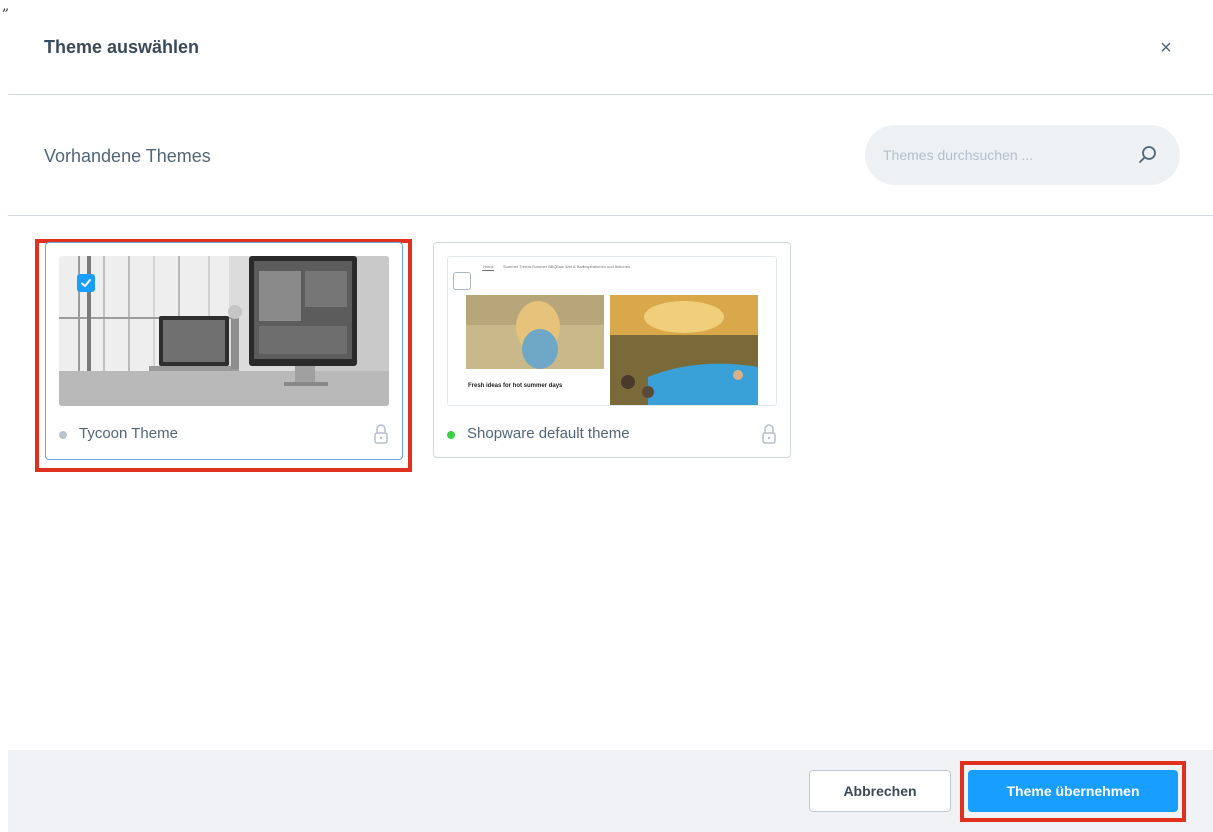  Describe the element at coordinates (128, 433) in the screenshot. I see `theme-name: Tycoon Theme` at that location.